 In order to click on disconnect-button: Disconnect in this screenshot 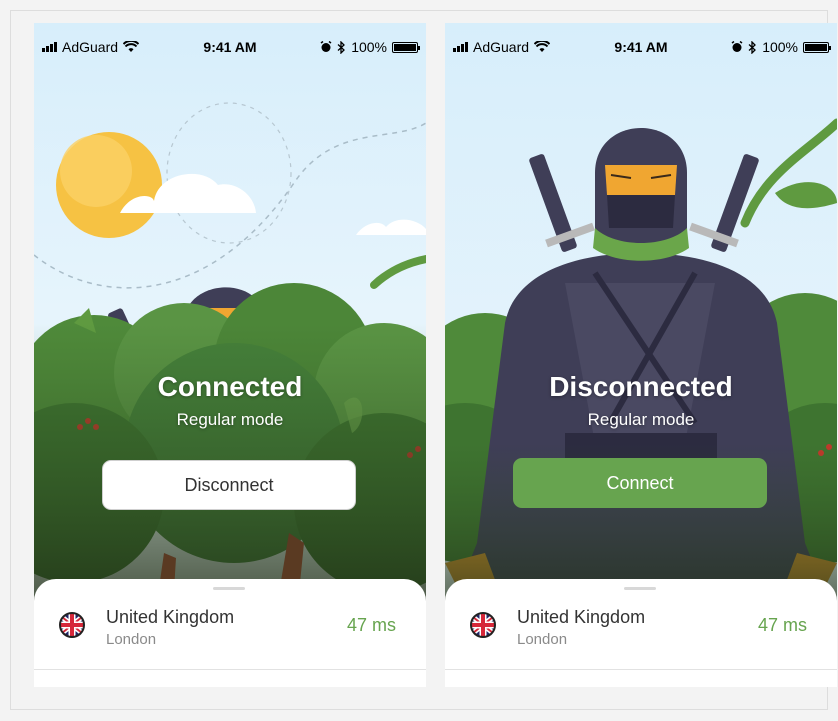, I will do `click(229, 485)`.